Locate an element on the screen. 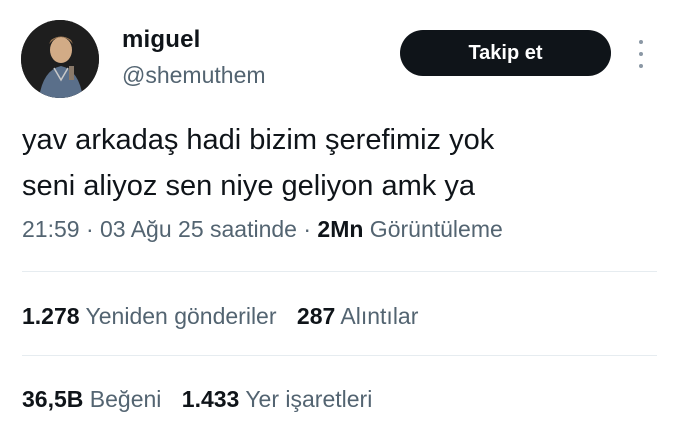  more-vertical-icon is located at coordinates (641, 54).